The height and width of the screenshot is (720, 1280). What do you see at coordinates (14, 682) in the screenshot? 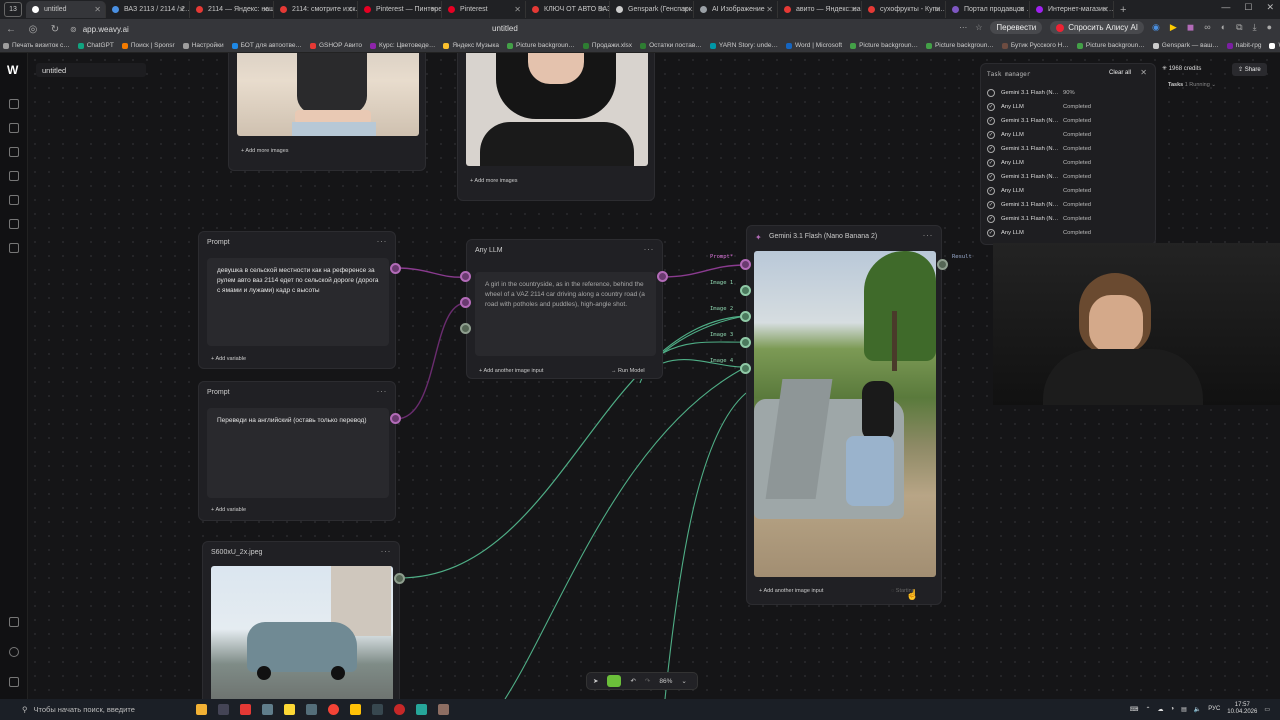
I see `discord-icon` at bounding box center [14, 682].